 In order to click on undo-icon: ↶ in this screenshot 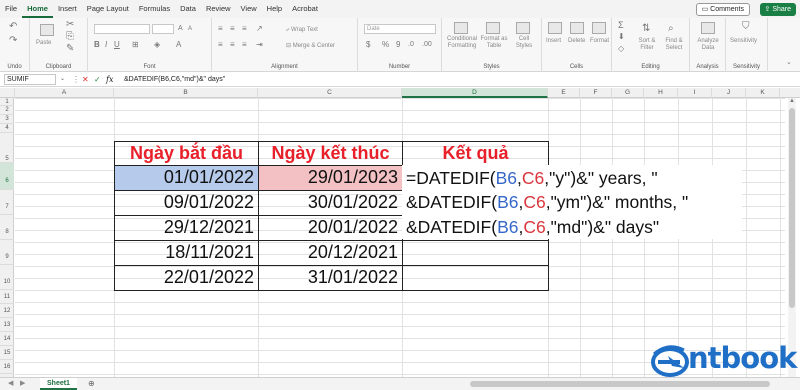, I will do `click(13, 27)`.